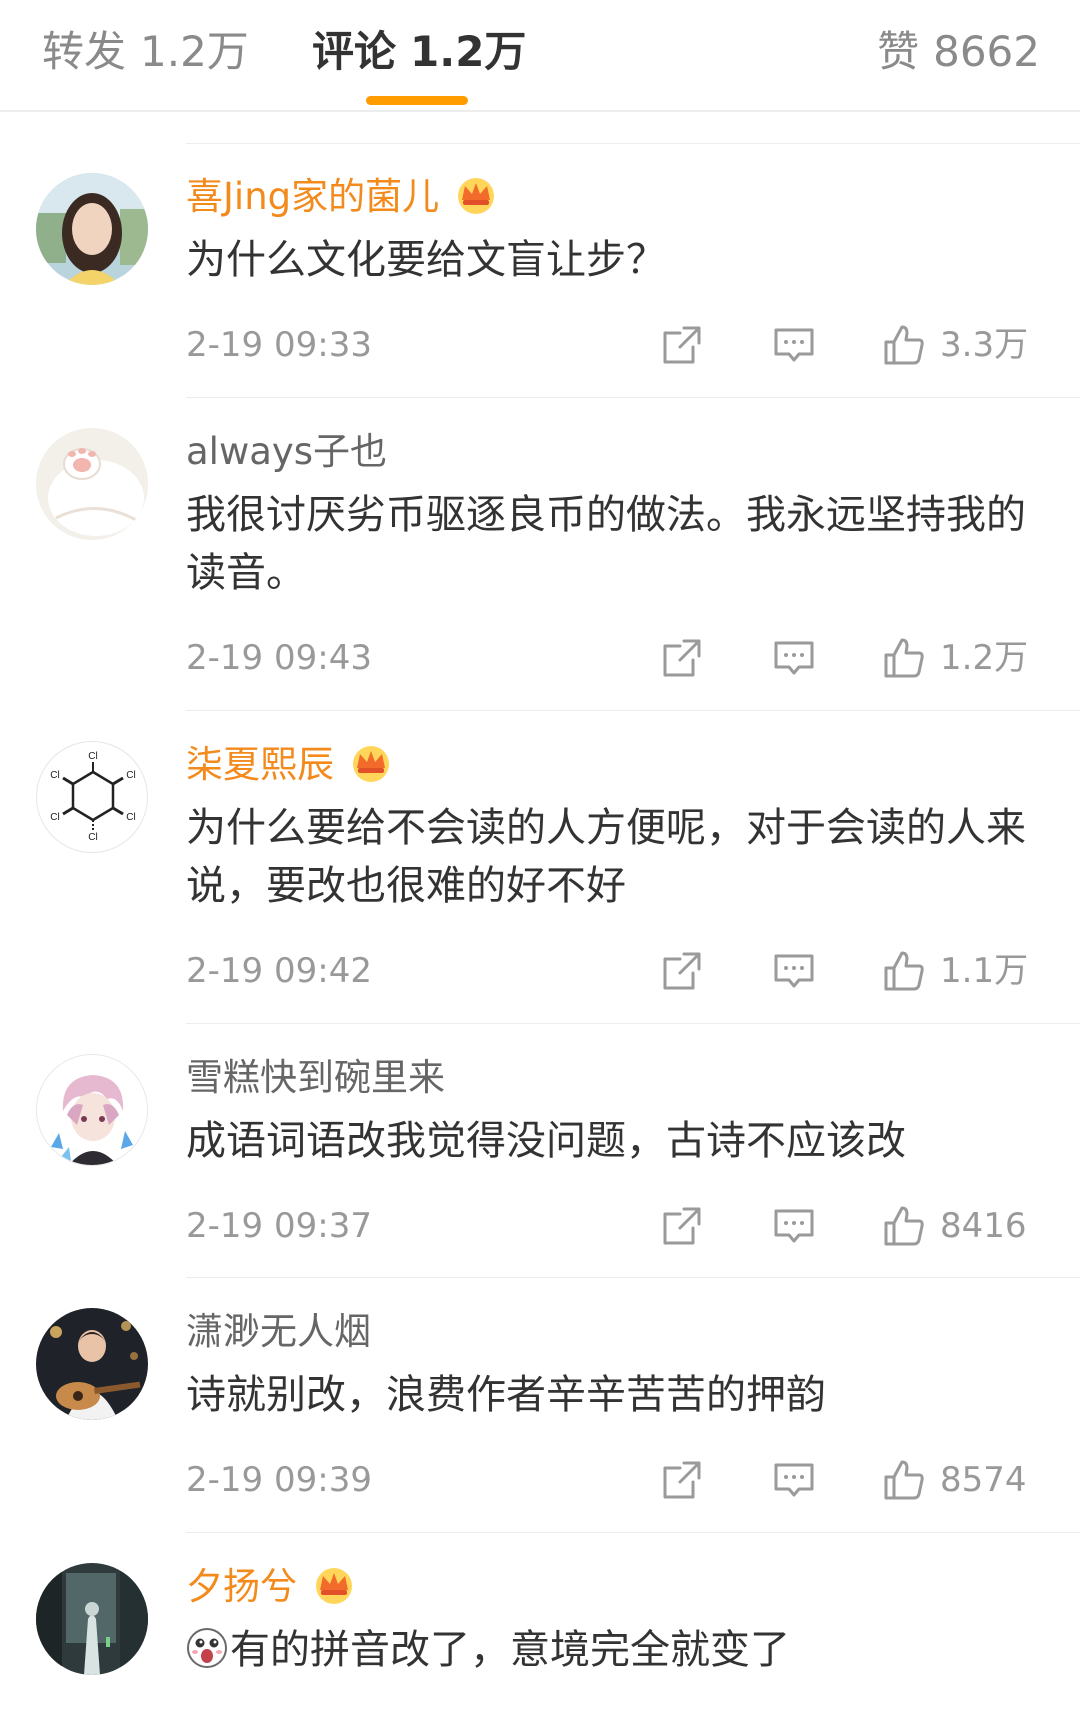 The height and width of the screenshot is (1710, 1080). Describe the element at coordinates (613, 658) in the screenshot. I see `comment-meta: 2-19 09:43 1.2万` at that location.